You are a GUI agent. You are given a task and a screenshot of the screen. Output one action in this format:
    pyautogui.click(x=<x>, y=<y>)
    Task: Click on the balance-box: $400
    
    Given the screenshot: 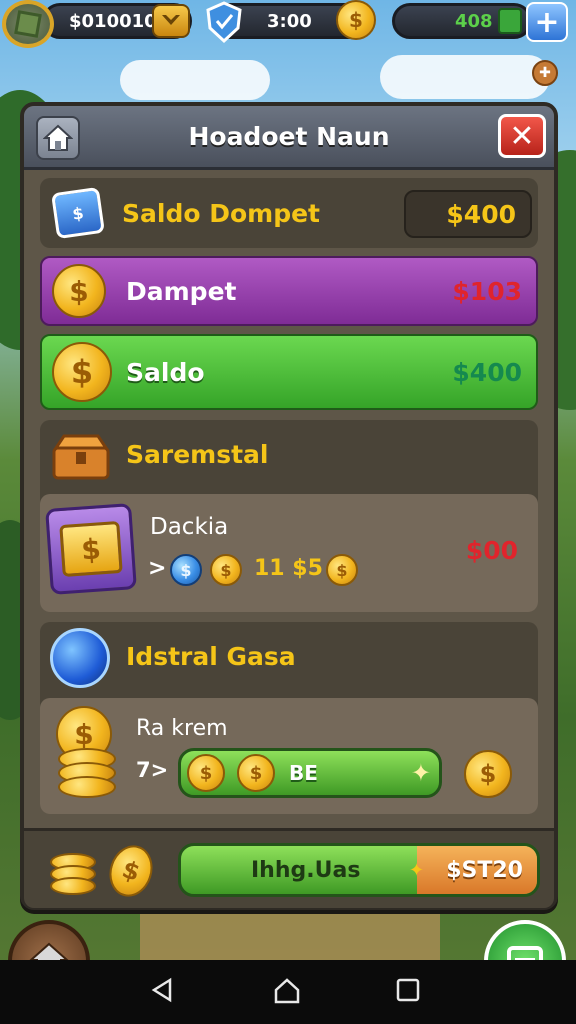 What is the action you would take?
    pyautogui.click(x=468, y=214)
    